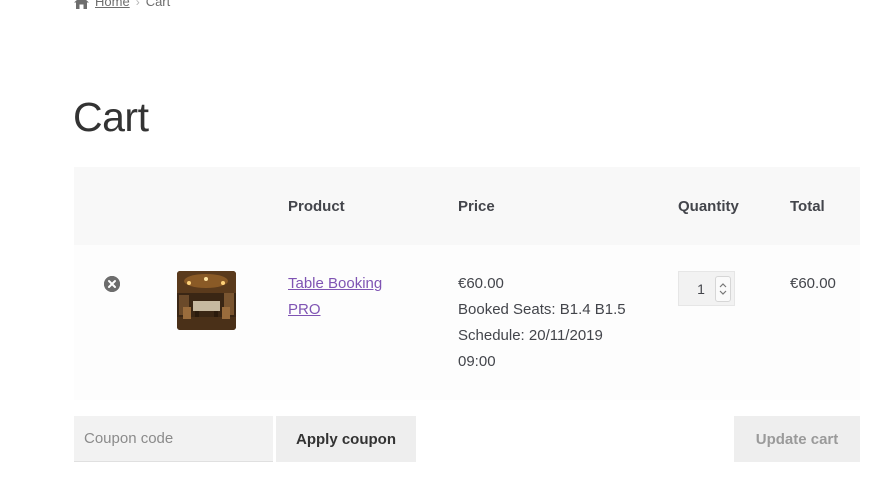  I want to click on page-title: Cart, so click(111, 117).